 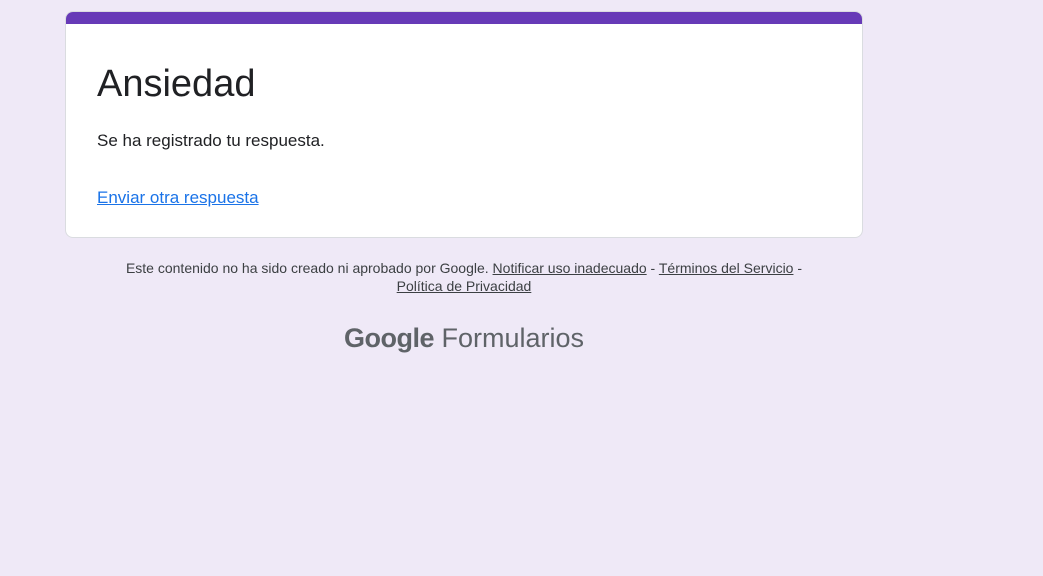 I want to click on privacy-link: Política de Privacidad, so click(x=464, y=286).